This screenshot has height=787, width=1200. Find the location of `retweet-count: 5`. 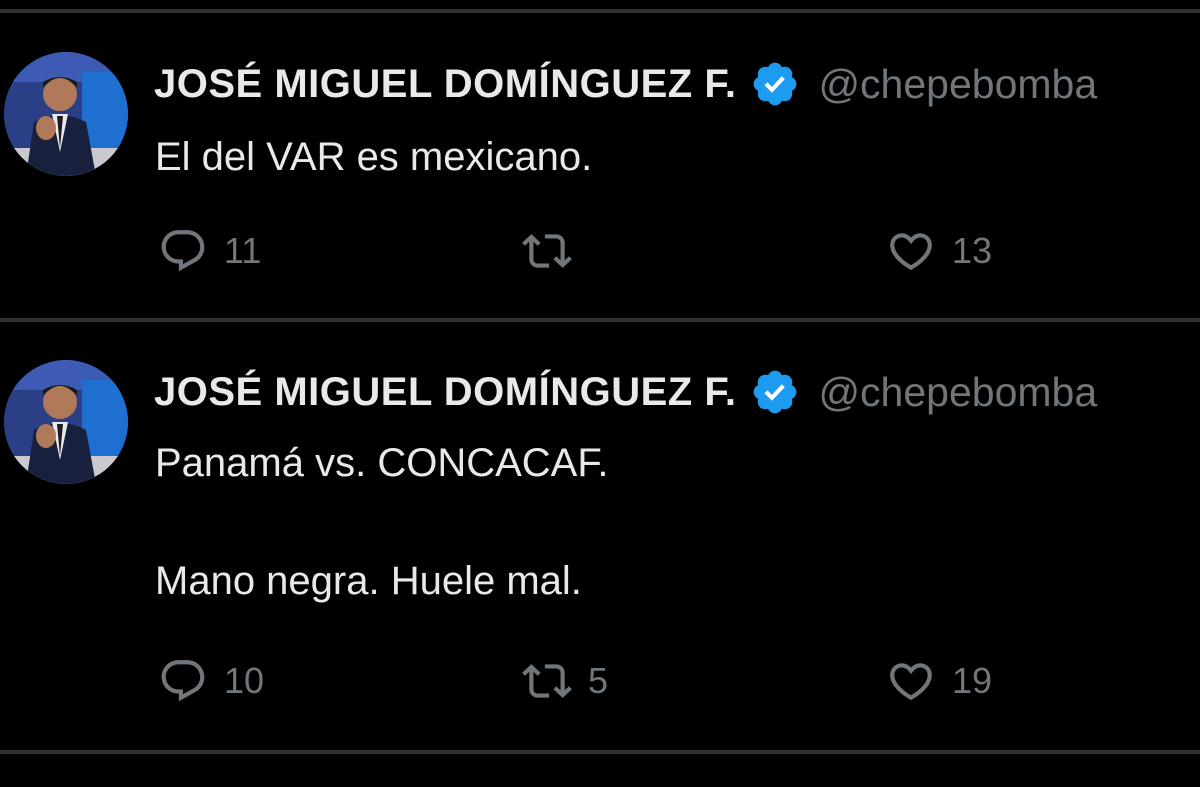

retweet-count: 5 is located at coordinates (598, 680).